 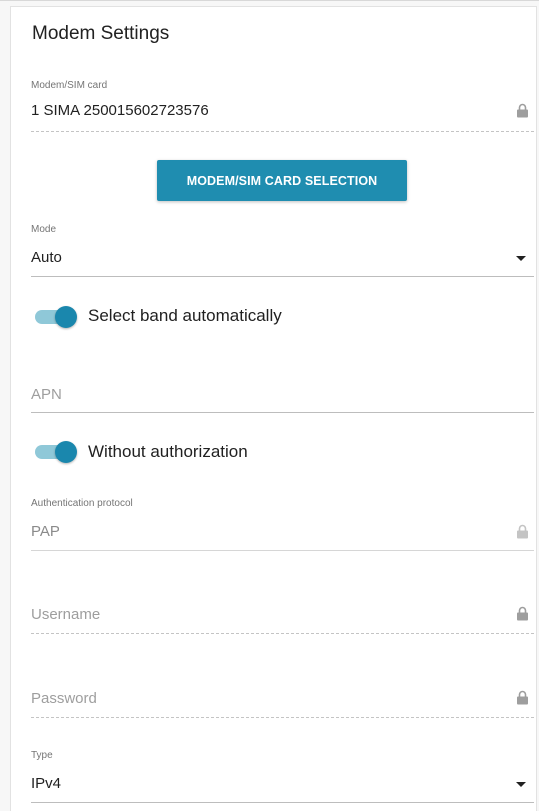 I want to click on username-field: Username, so click(x=282, y=617).